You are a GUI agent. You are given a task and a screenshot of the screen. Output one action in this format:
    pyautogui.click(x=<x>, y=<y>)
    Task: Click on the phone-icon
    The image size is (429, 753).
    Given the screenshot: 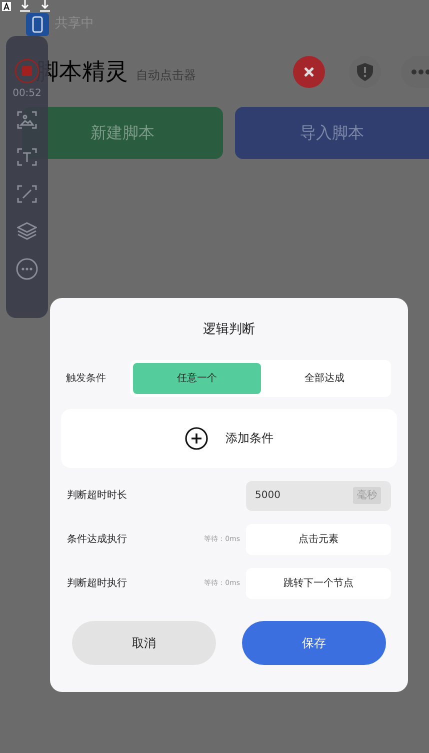 What is the action you would take?
    pyautogui.click(x=37, y=24)
    